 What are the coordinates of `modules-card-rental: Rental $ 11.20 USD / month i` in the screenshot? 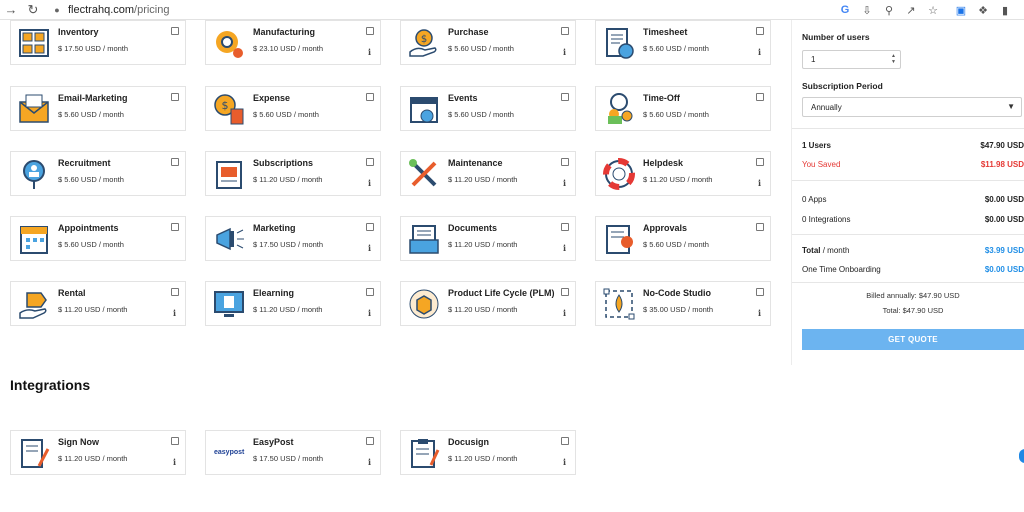 It's located at (98, 303).